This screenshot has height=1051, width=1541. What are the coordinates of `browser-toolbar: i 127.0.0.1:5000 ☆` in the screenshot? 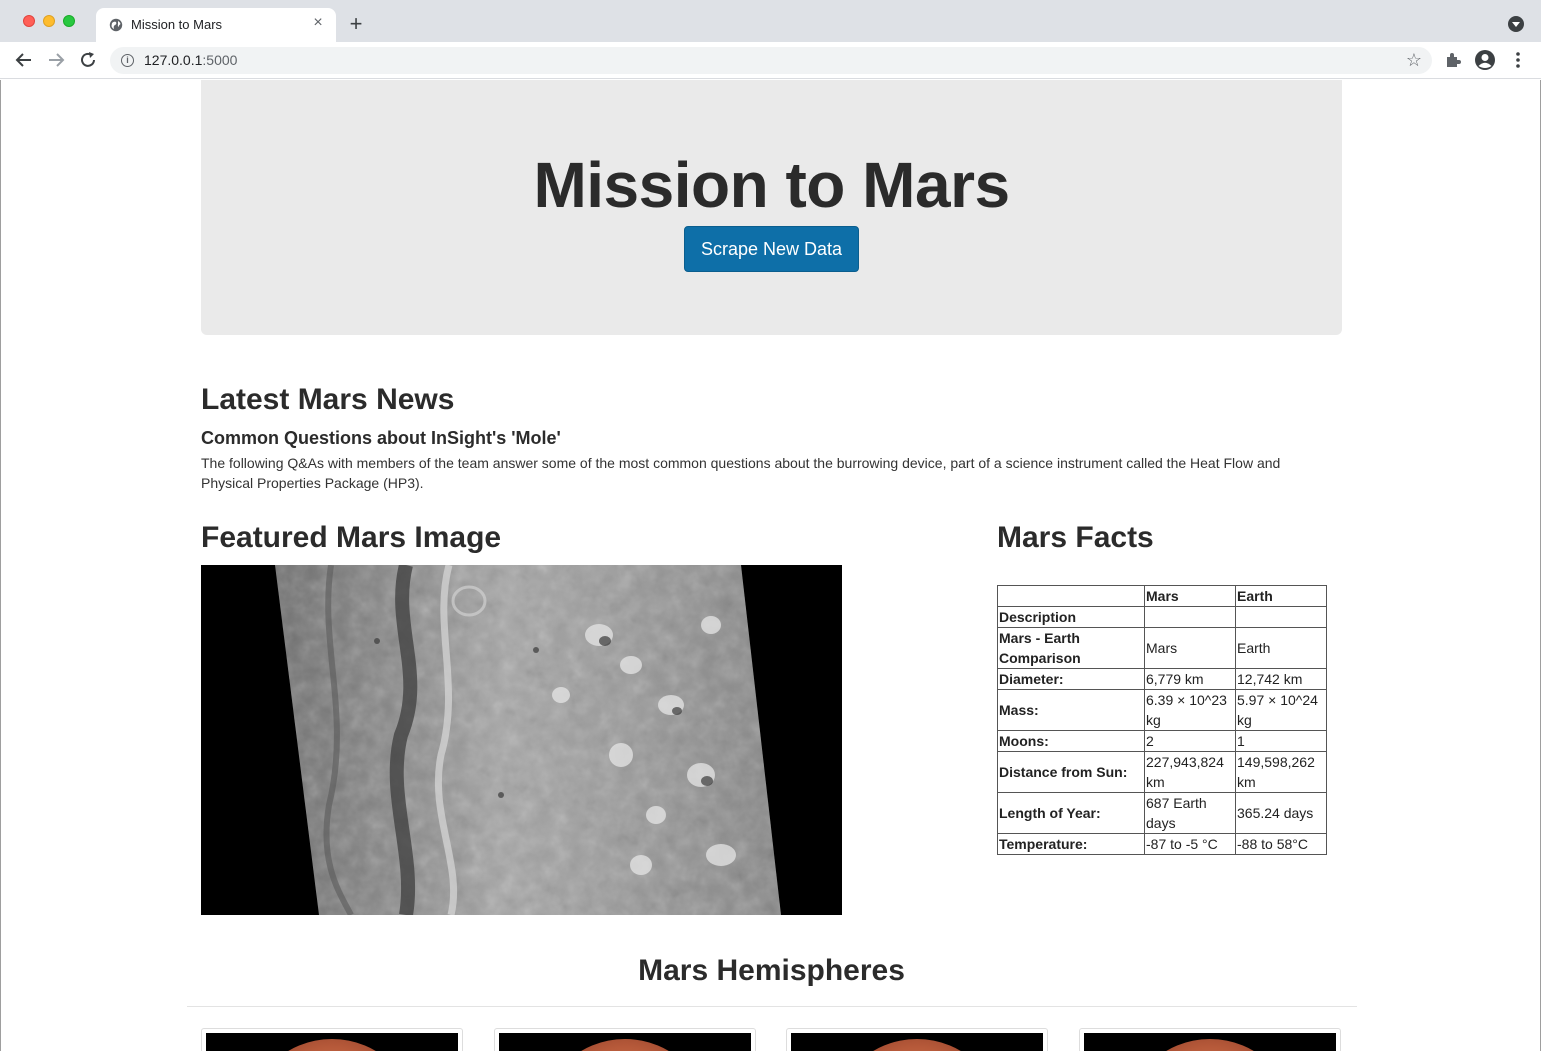 It's located at (770, 60).